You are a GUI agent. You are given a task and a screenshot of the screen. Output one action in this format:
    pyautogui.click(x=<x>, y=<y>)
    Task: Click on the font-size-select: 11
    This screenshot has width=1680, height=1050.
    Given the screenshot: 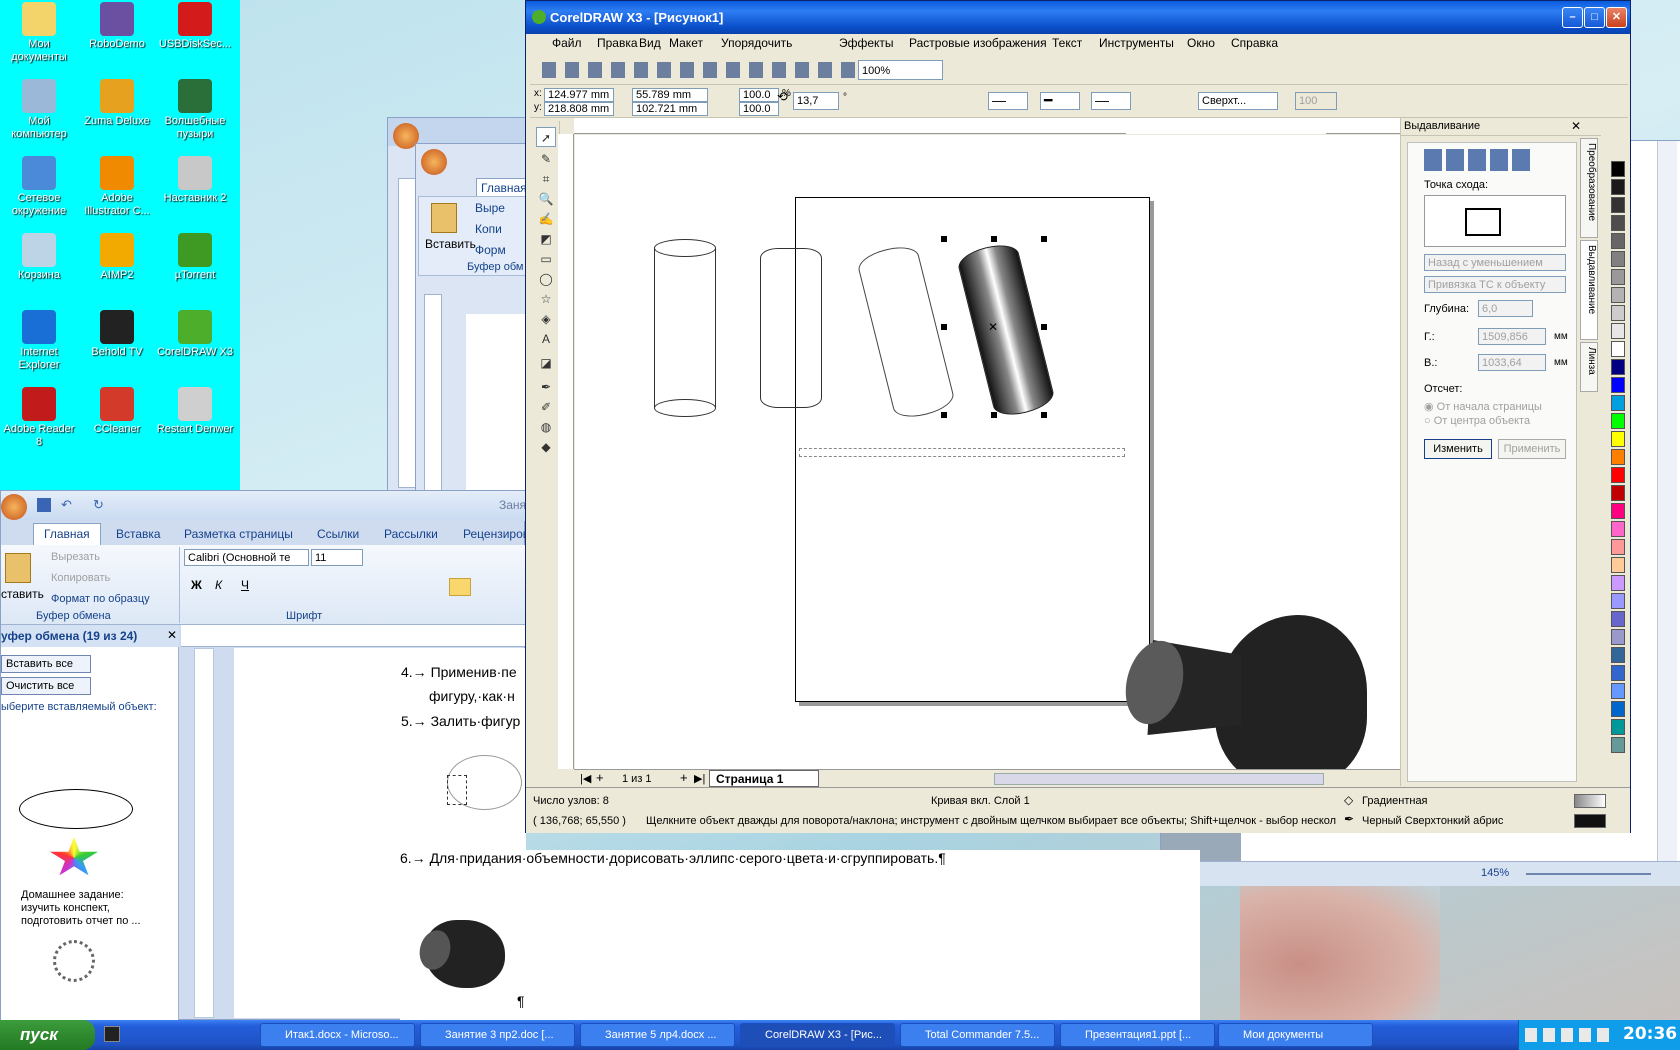 What is the action you would take?
    pyautogui.click(x=337, y=557)
    